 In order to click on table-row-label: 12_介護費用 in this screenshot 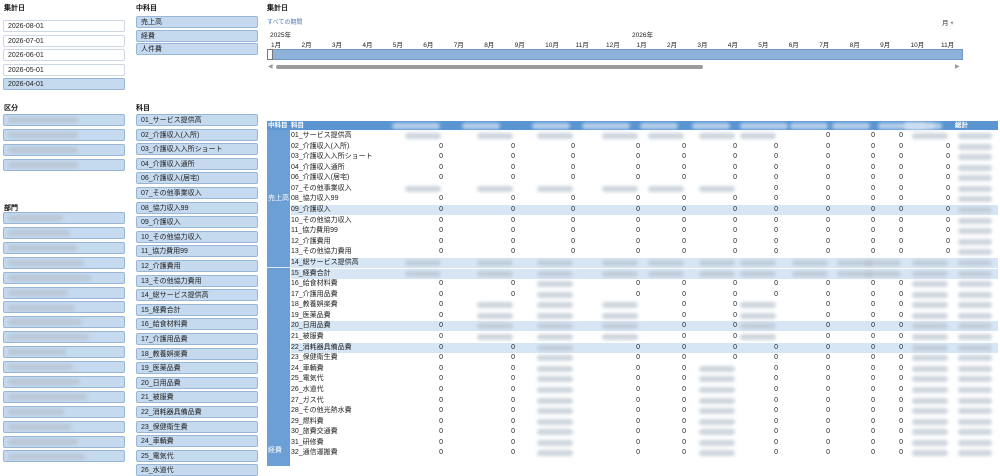, I will do `click(311, 242)`.